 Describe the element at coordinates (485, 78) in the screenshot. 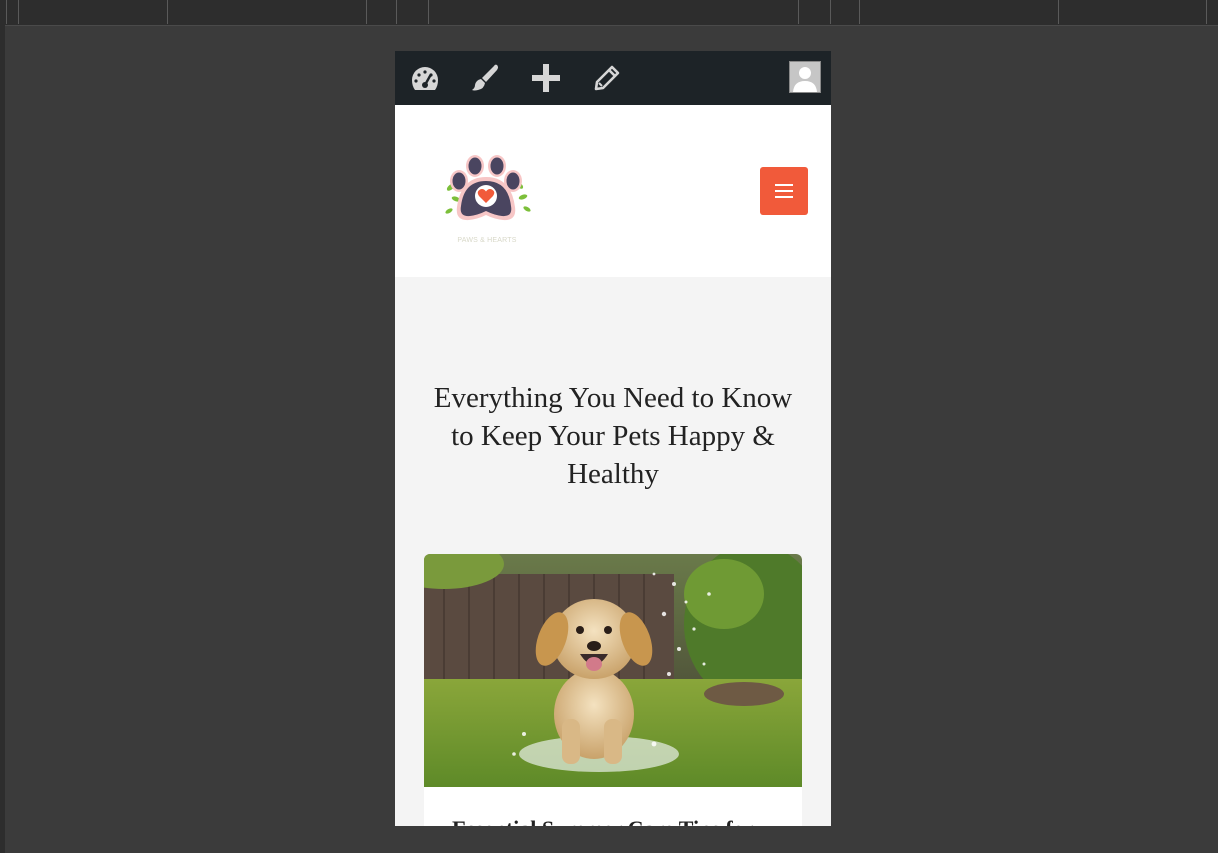

I see `customize-brush-icon` at that location.